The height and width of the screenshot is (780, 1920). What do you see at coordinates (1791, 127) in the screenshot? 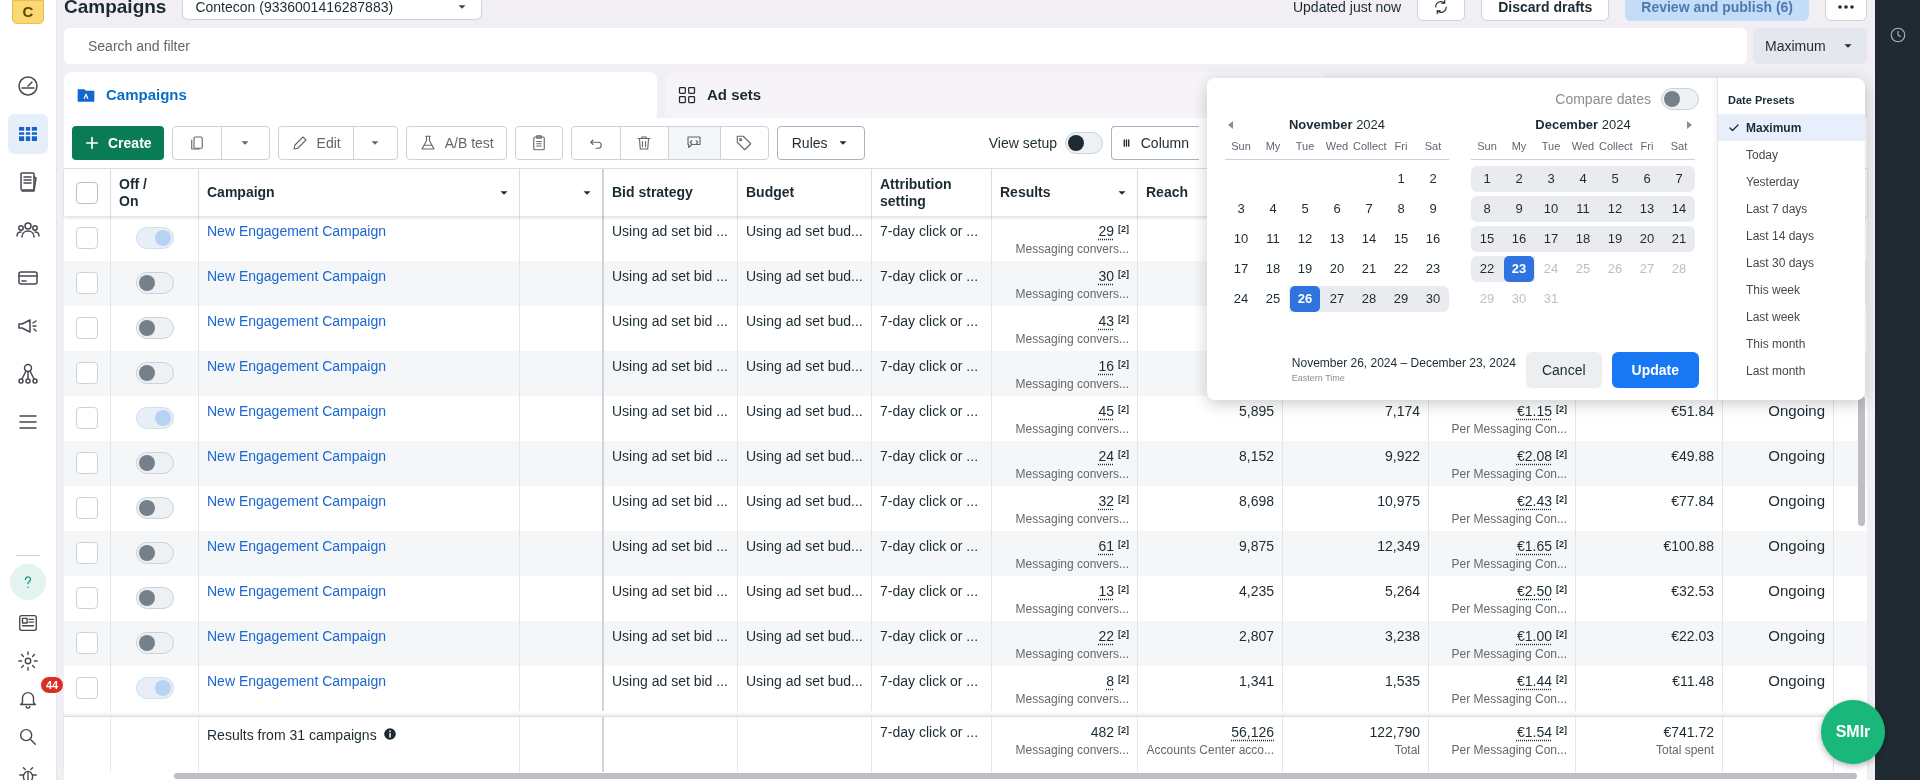
I see `preset-option: Maximum` at bounding box center [1791, 127].